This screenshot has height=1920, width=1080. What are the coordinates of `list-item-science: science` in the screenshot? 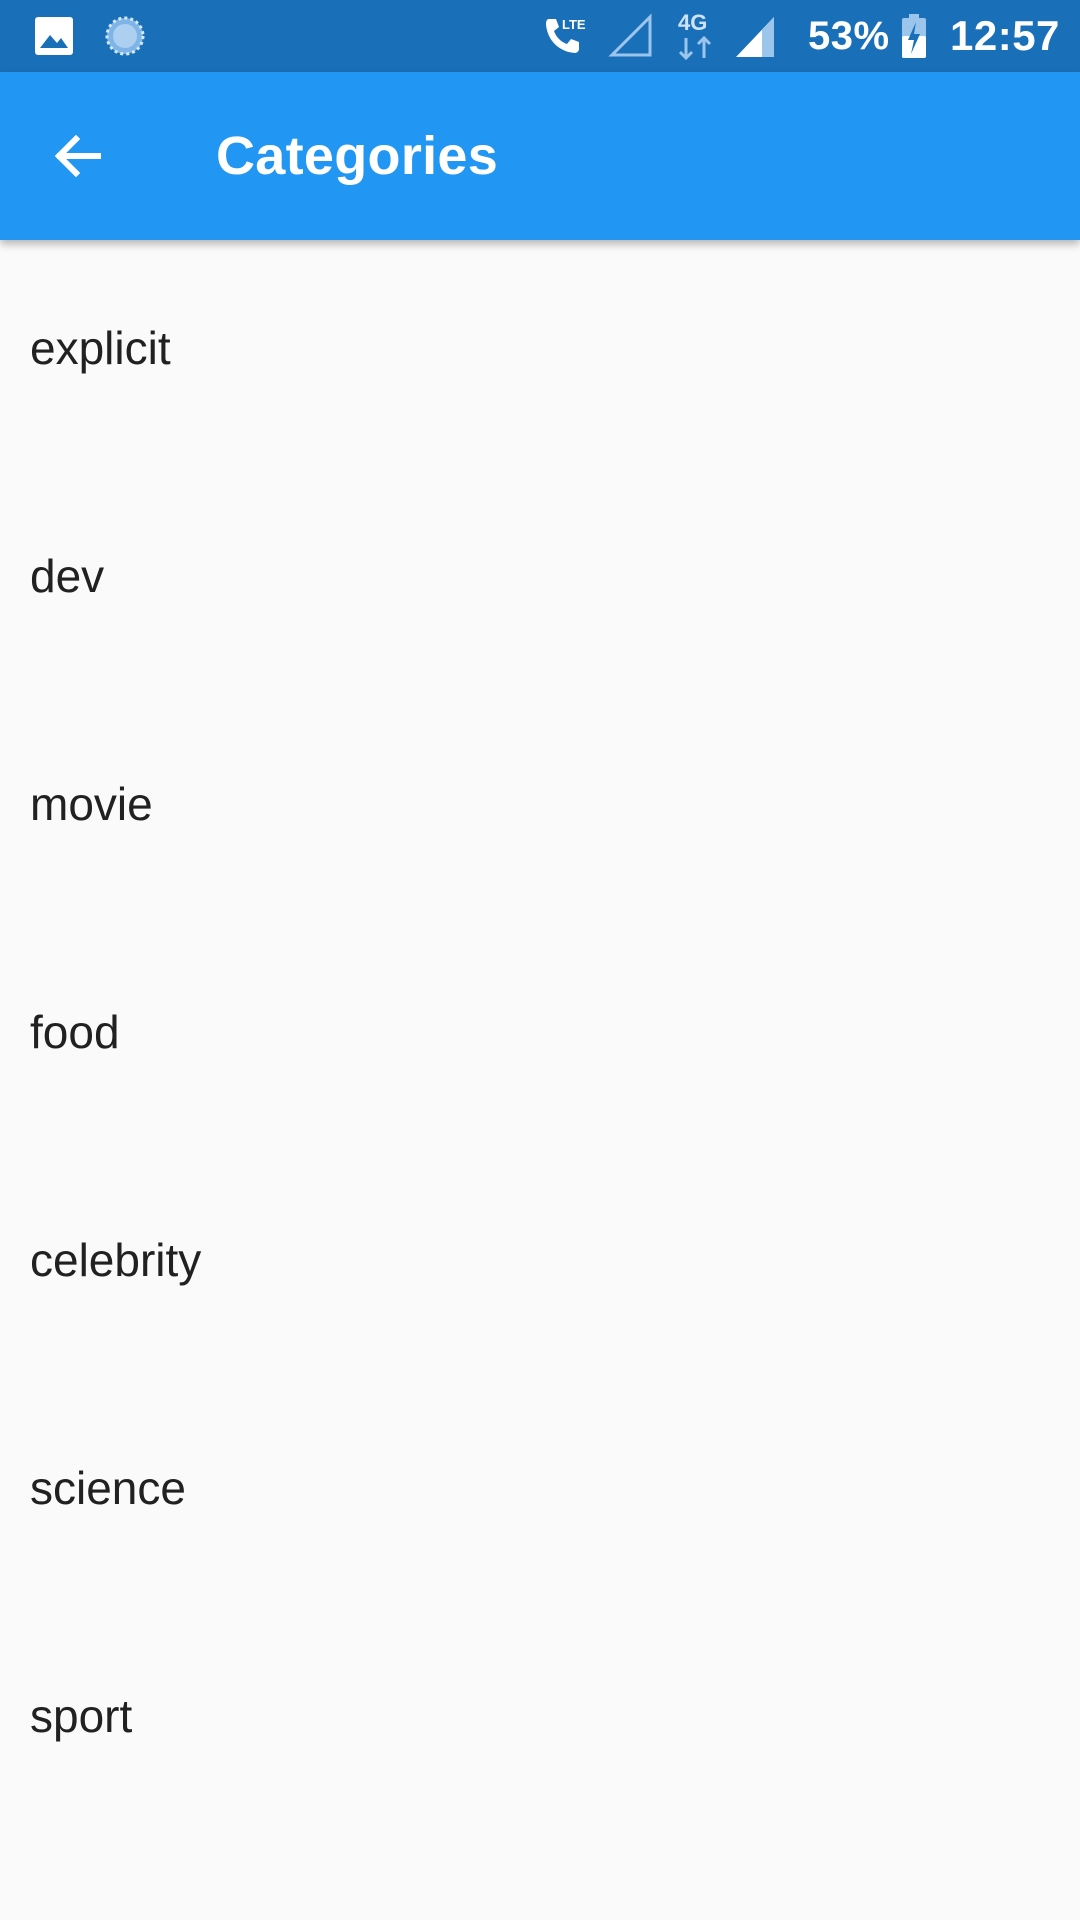 It's located at (540, 1494).